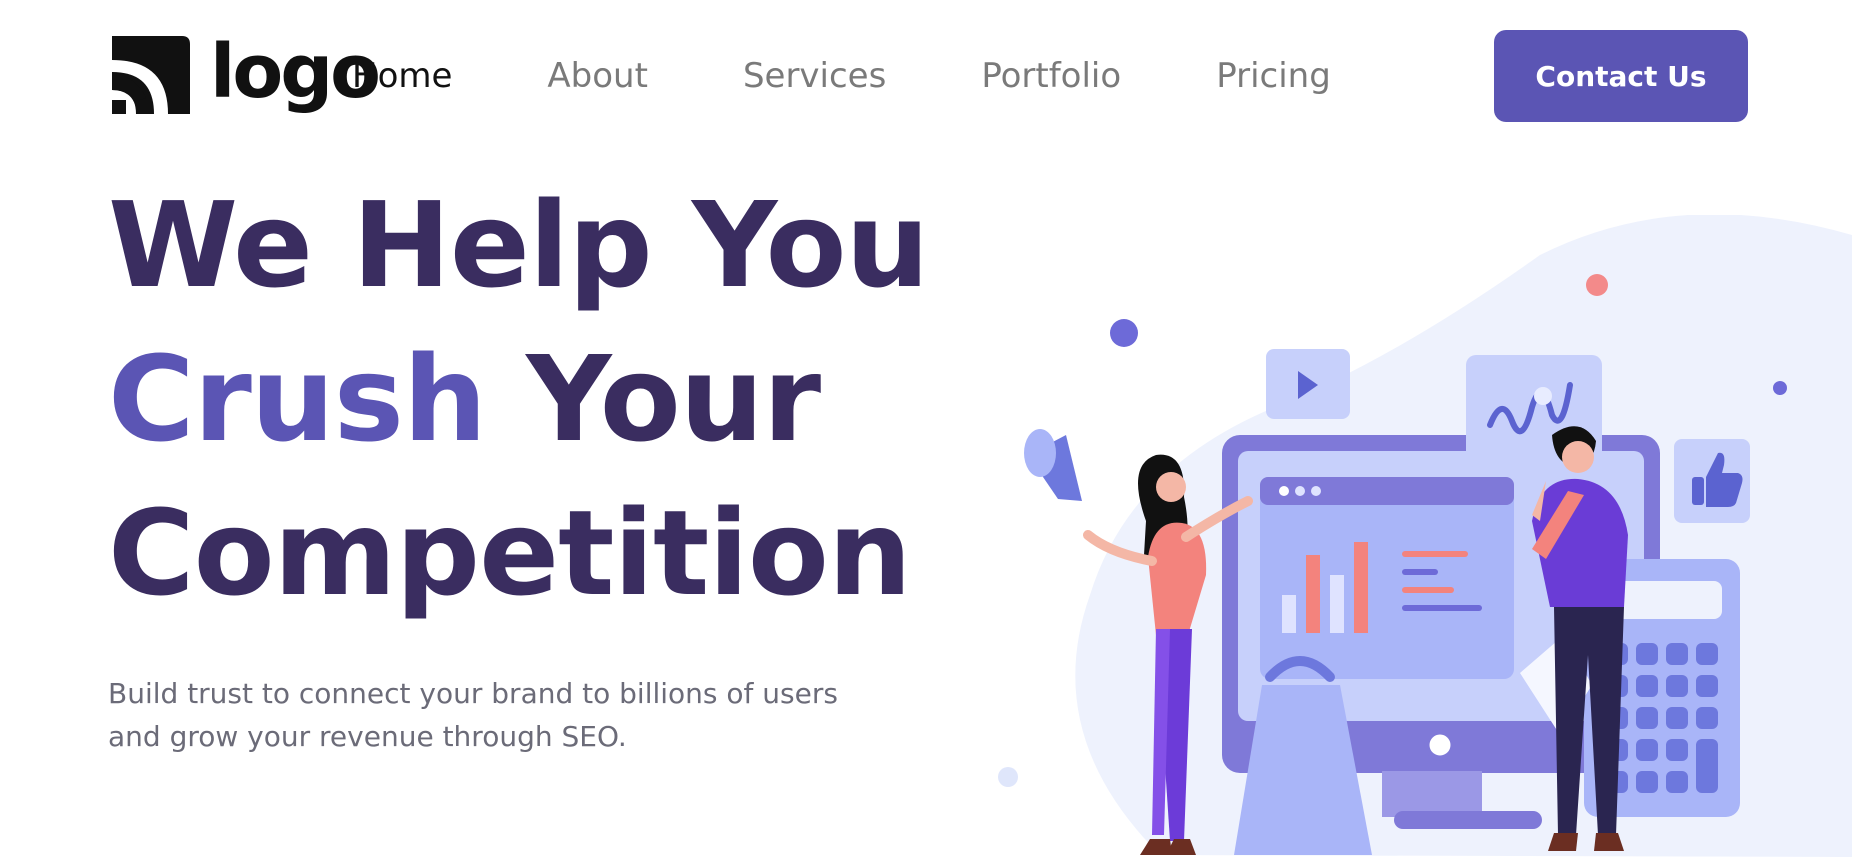 Image resolution: width=1852 pixels, height=857 pixels. I want to click on logo: logo, so click(244, 75).